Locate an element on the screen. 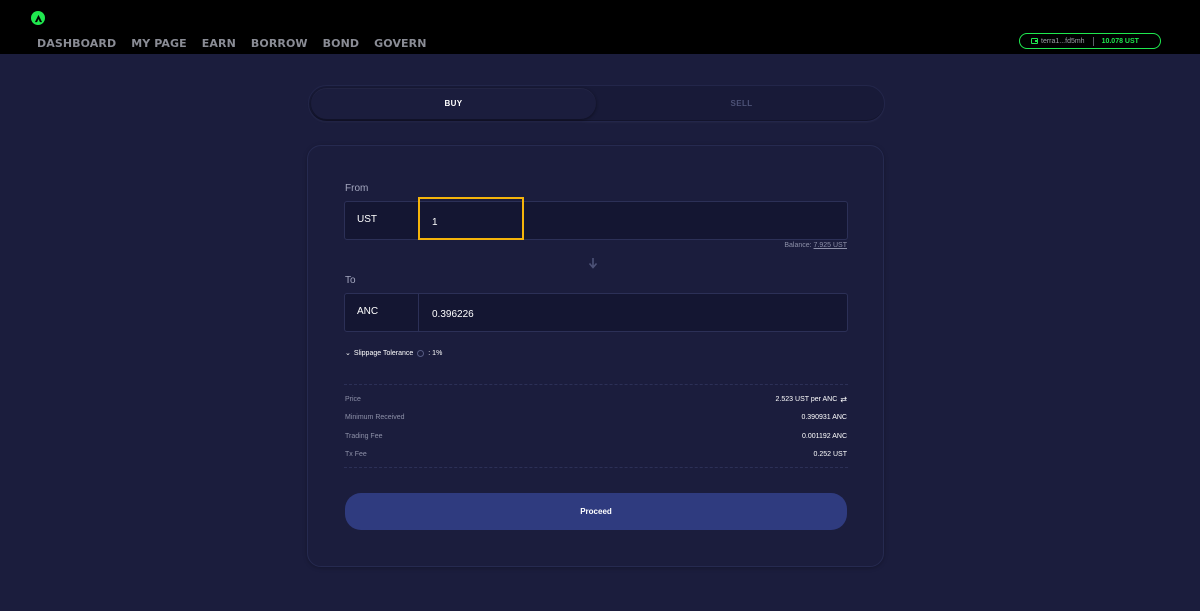 The image size is (1200, 611). balance-value-link: 7.925 UST is located at coordinates (830, 245).